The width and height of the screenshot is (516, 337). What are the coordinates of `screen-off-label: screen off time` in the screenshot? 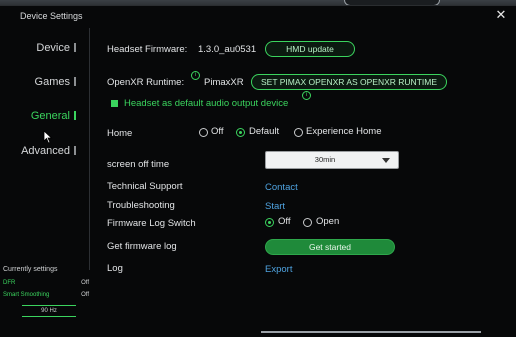 It's located at (138, 164).